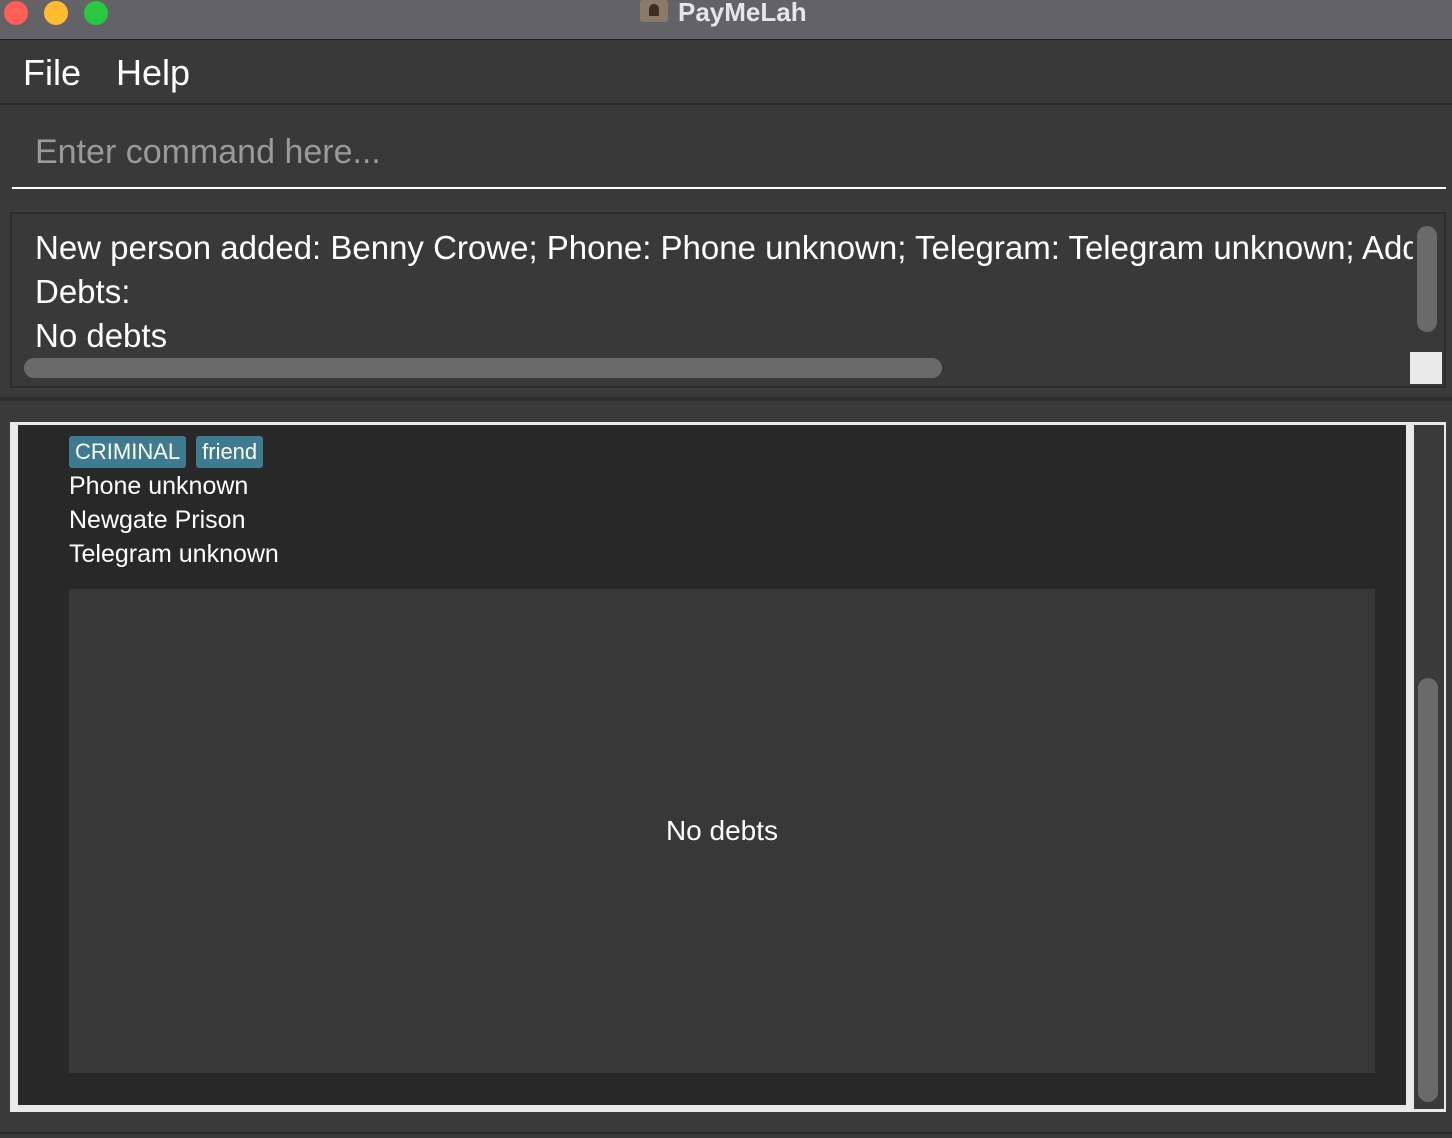 This screenshot has width=1452, height=1138. I want to click on menu-file: File, so click(52, 73).